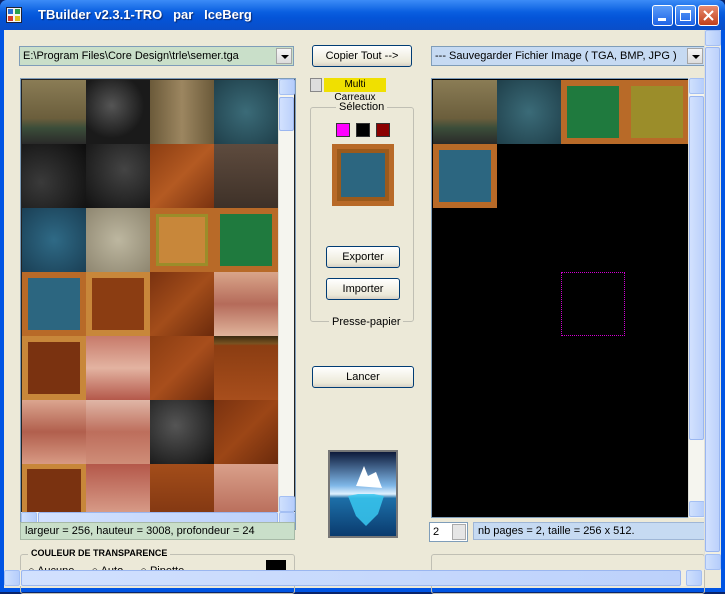  I want to click on page-value: 2, so click(436, 532).